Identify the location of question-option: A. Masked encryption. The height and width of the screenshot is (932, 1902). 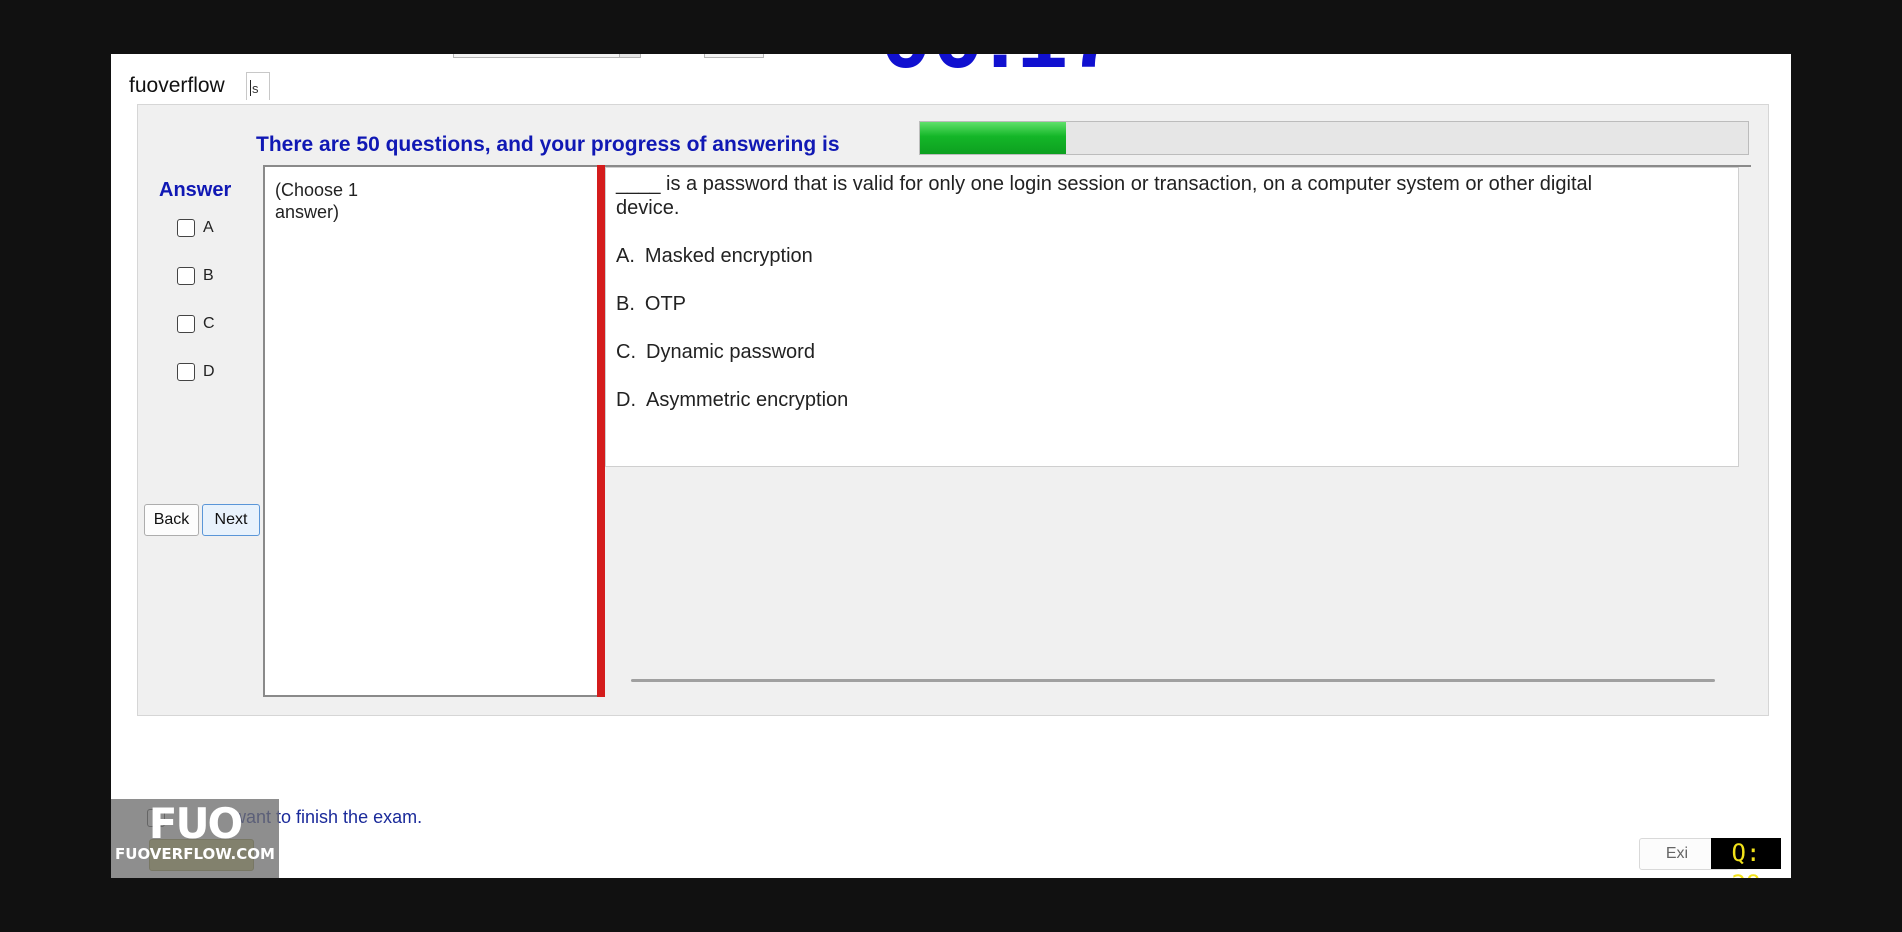
(1172, 256).